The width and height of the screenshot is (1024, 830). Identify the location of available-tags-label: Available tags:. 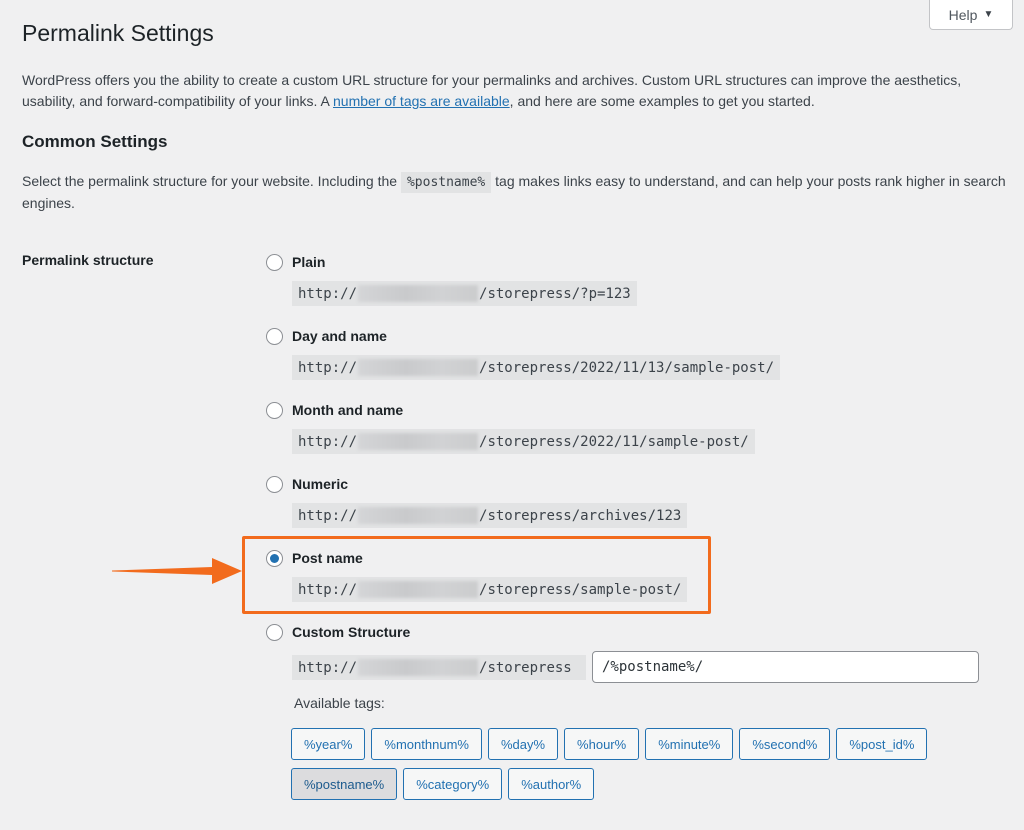
(339, 703).